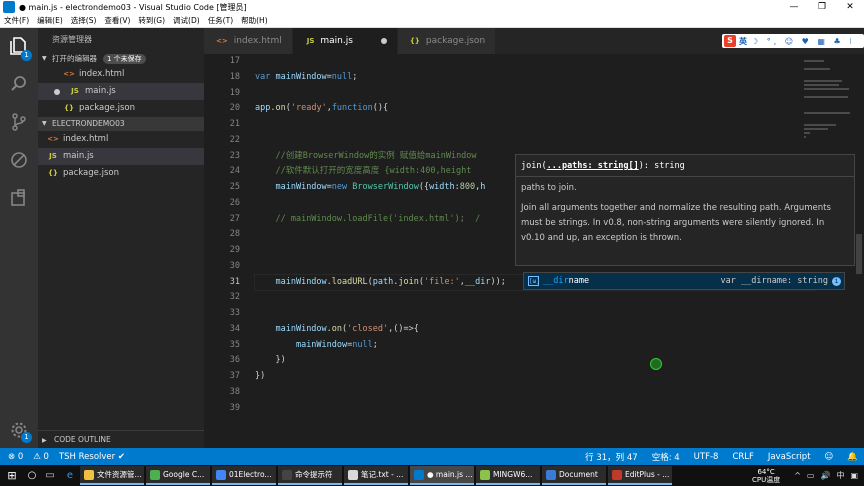  I want to click on js-file-icon: JS, so click(75, 91).